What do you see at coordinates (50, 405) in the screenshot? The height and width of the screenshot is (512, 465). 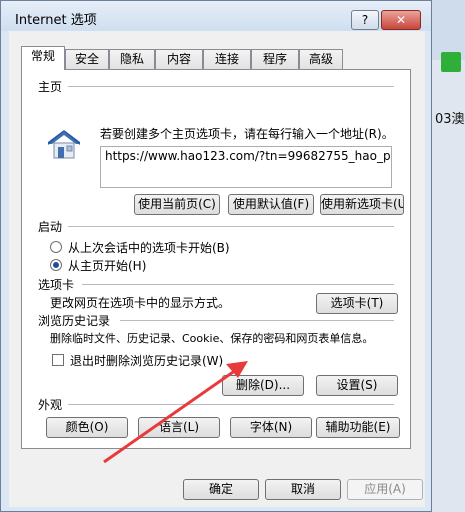 I see `appearance-title: 外观` at bounding box center [50, 405].